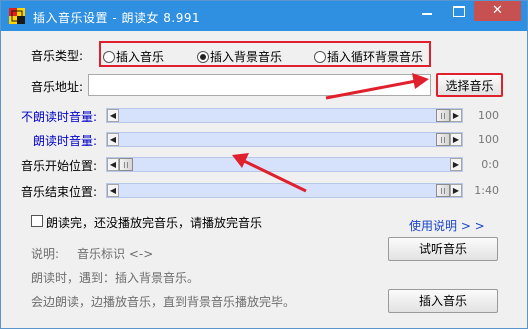 The image size is (528, 329). I want to click on volume-not-reading-slider: ◀ ▶, so click(284, 115).